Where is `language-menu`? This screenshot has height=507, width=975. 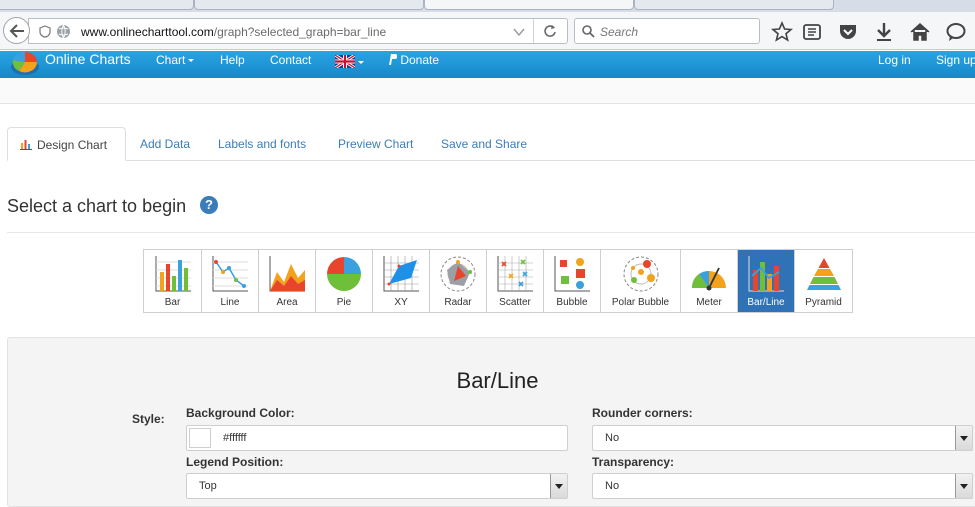
language-menu is located at coordinates (349, 61).